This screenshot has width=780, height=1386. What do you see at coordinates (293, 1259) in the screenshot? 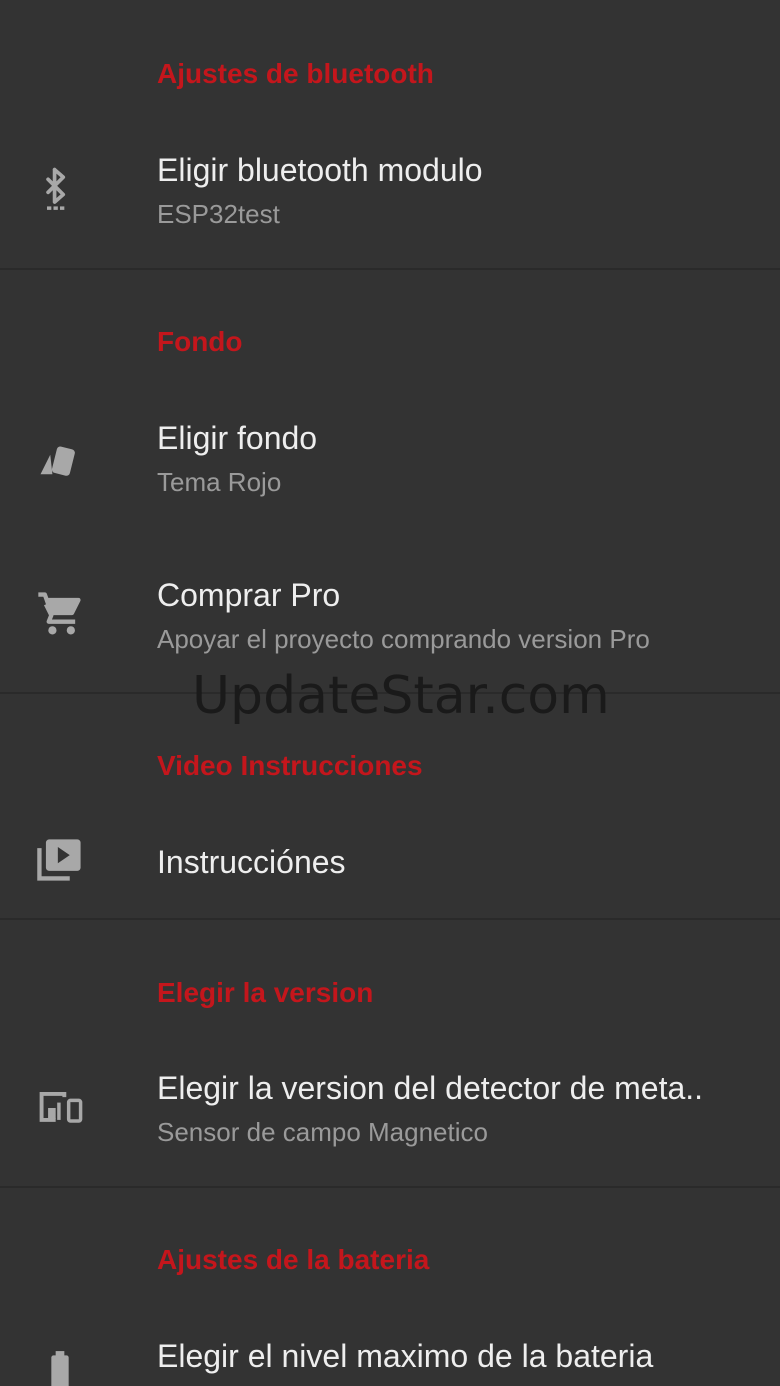
I see `section-header-bateria: Ajustes de la bateria` at bounding box center [293, 1259].